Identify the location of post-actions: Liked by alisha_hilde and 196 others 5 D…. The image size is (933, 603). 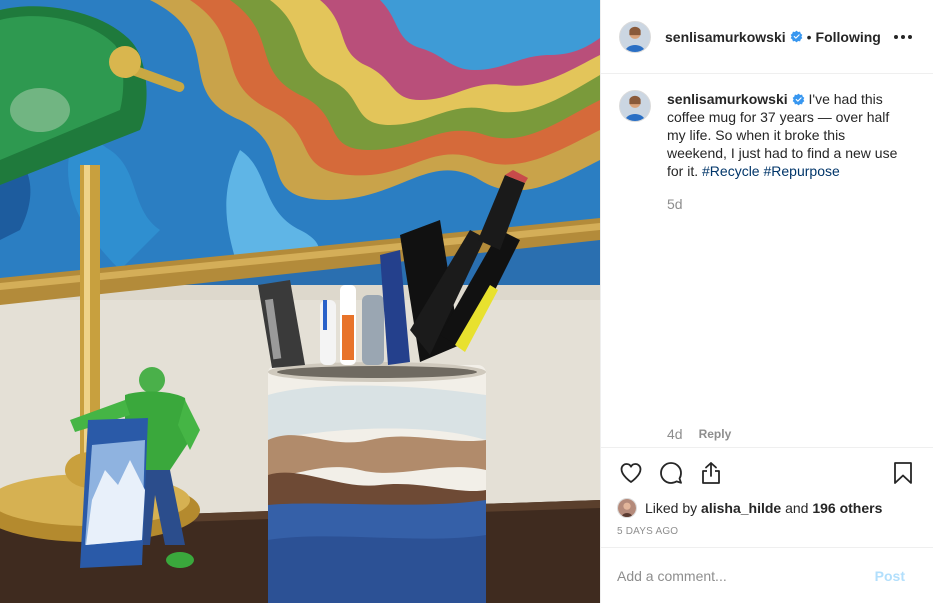
(767, 497).